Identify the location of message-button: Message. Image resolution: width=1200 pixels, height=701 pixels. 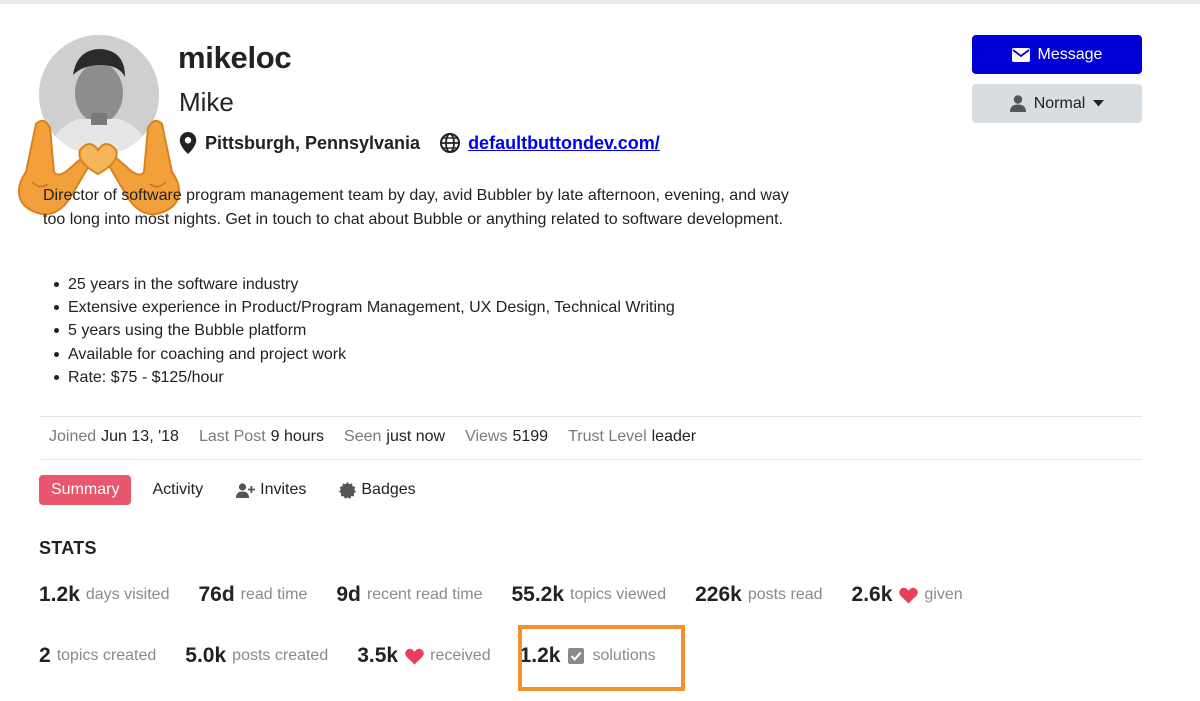
(1057, 54).